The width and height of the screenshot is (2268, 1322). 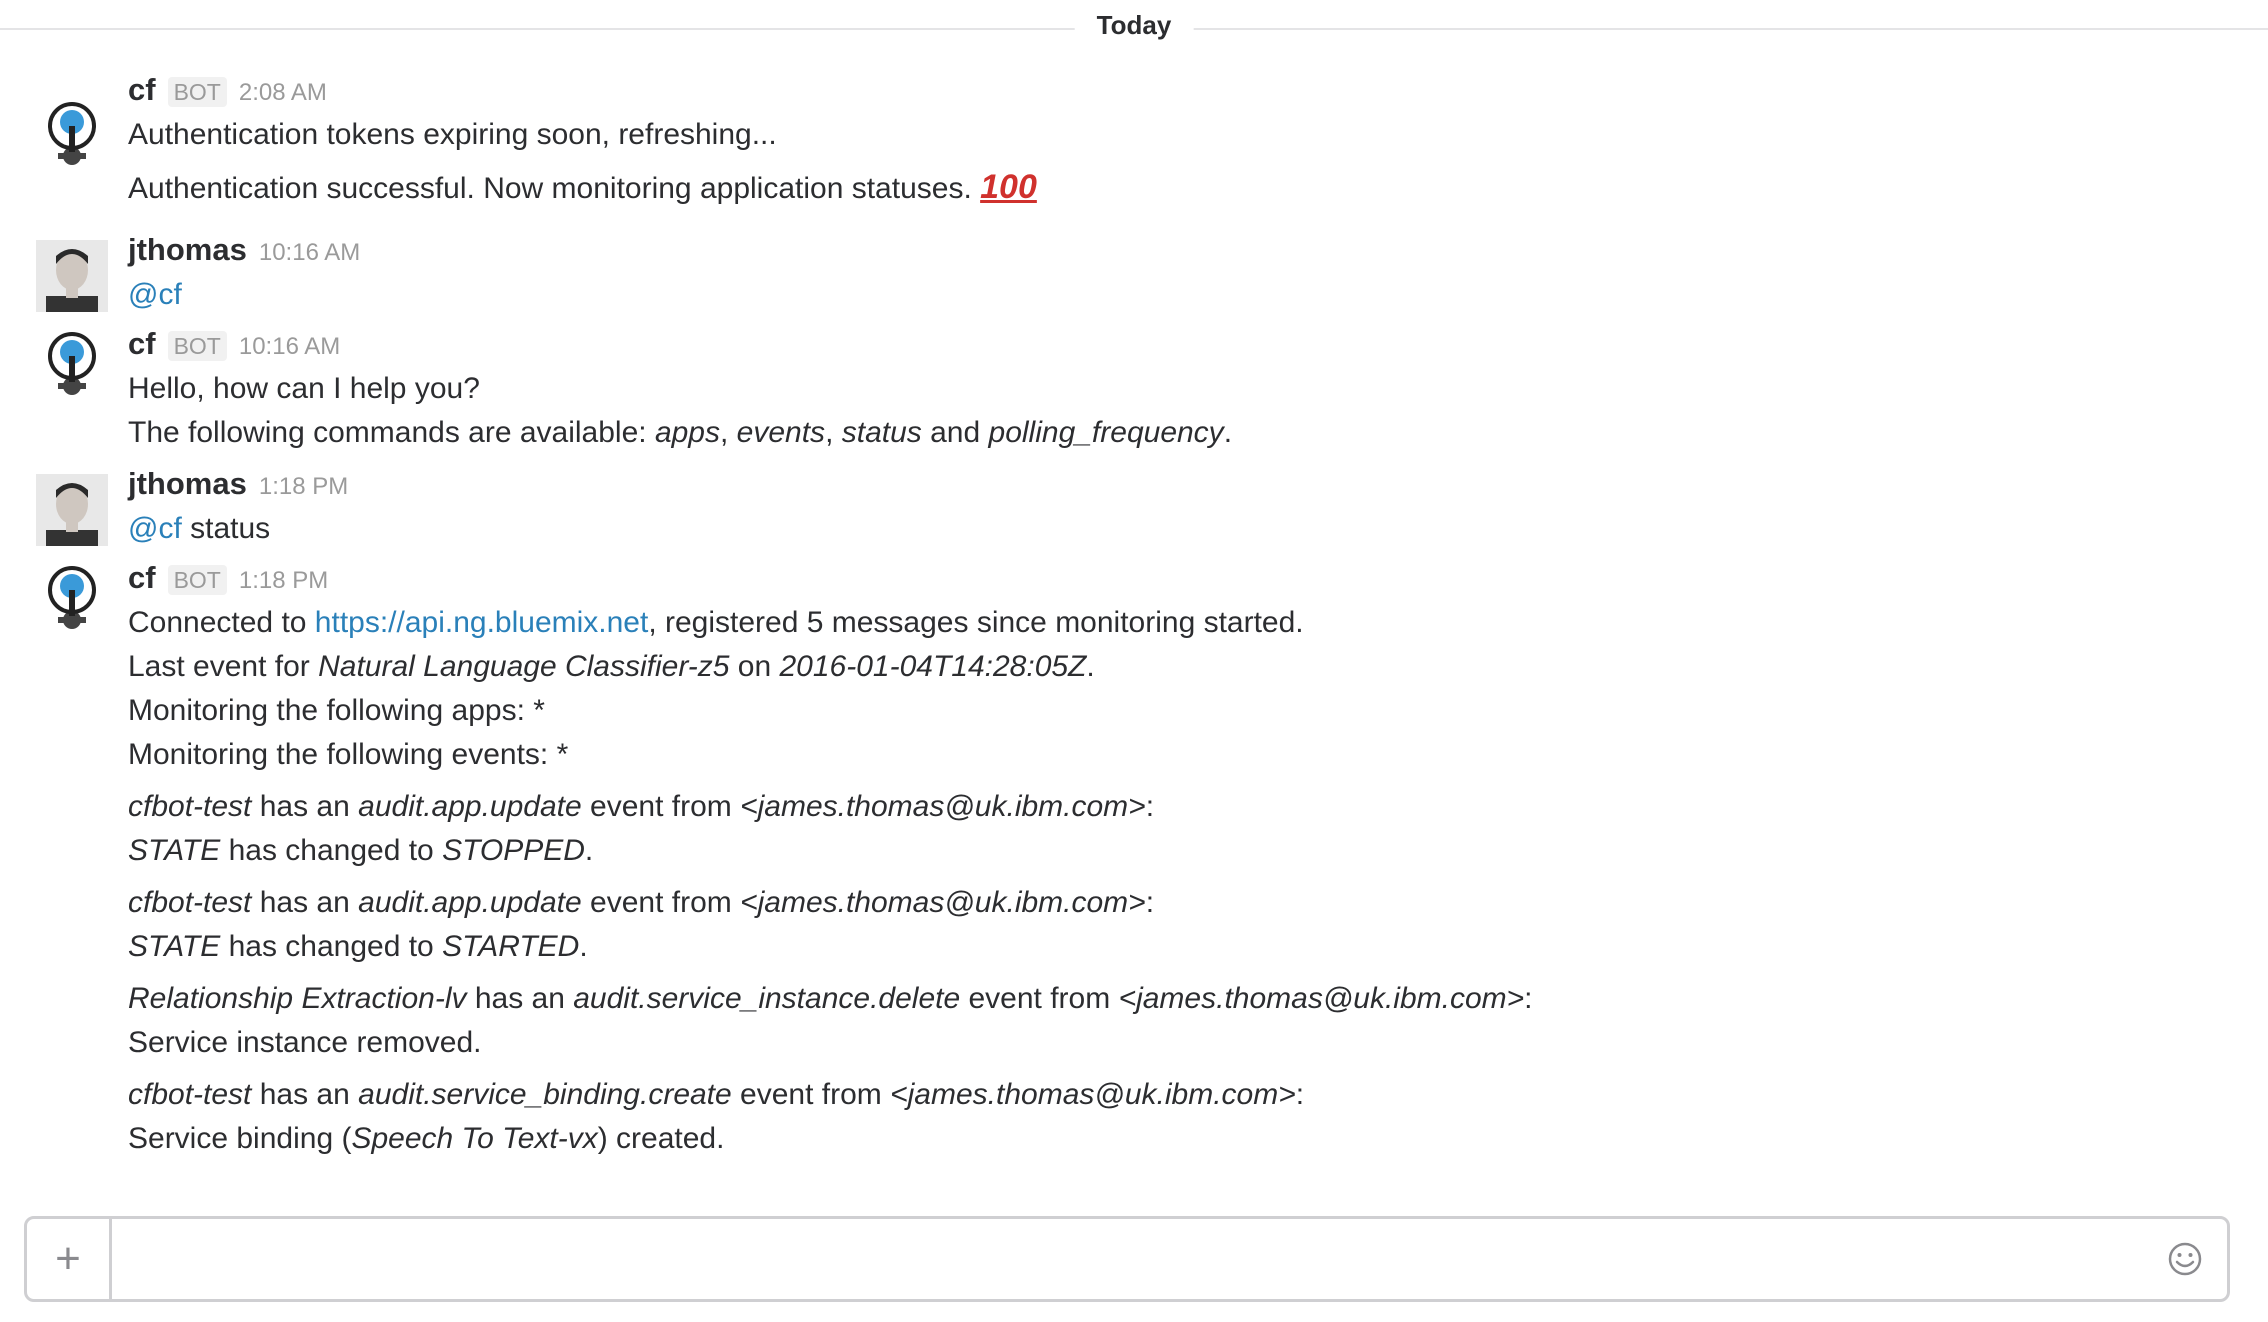 I want to click on message-text: Hello, how can I help you?, so click(x=304, y=388).